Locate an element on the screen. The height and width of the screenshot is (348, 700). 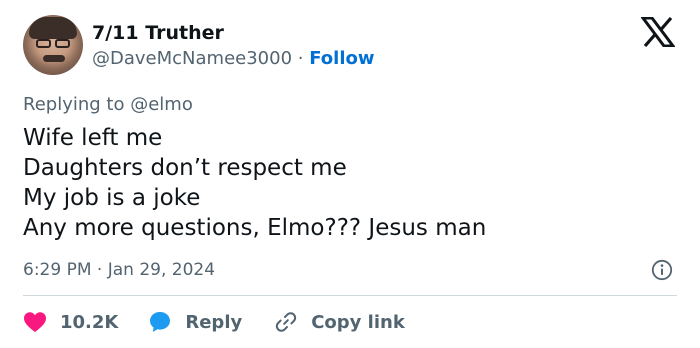
reply-mention-link: @elmo is located at coordinates (161, 104).